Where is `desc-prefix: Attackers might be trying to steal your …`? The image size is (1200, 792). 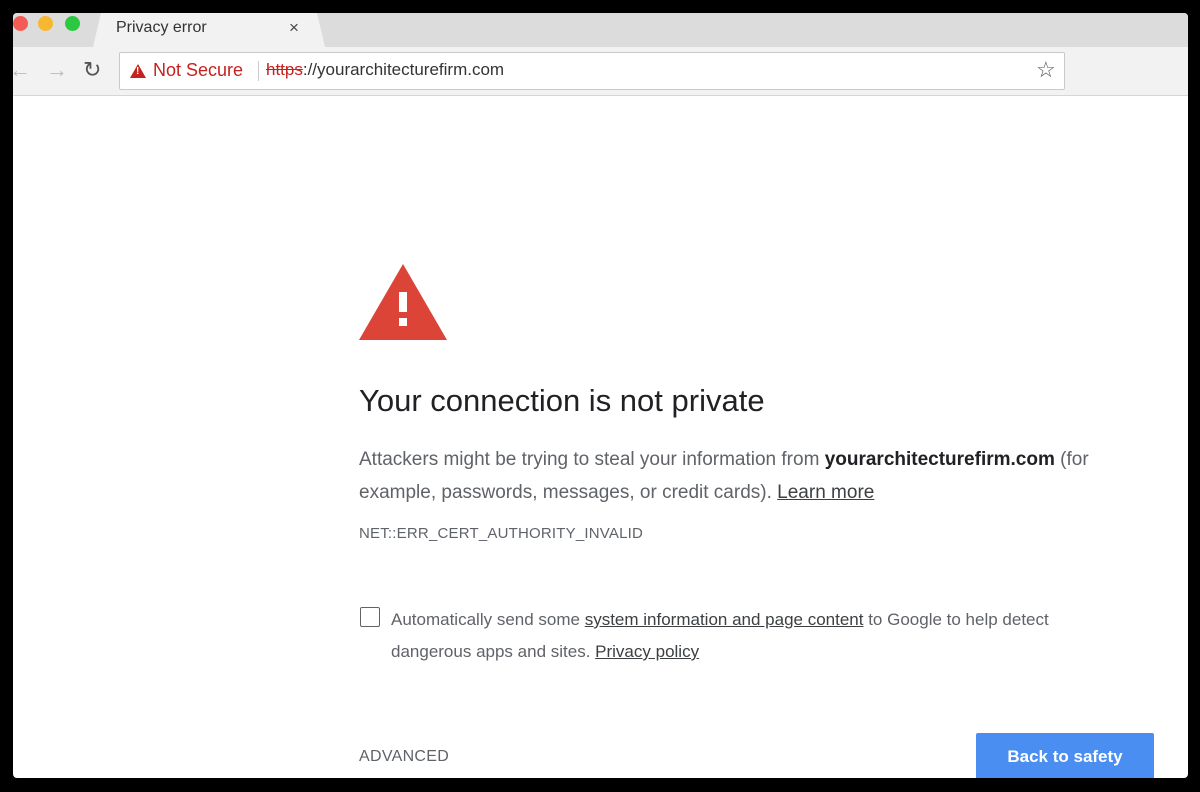 desc-prefix: Attackers might be trying to steal your … is located at coordinates (592, 459).